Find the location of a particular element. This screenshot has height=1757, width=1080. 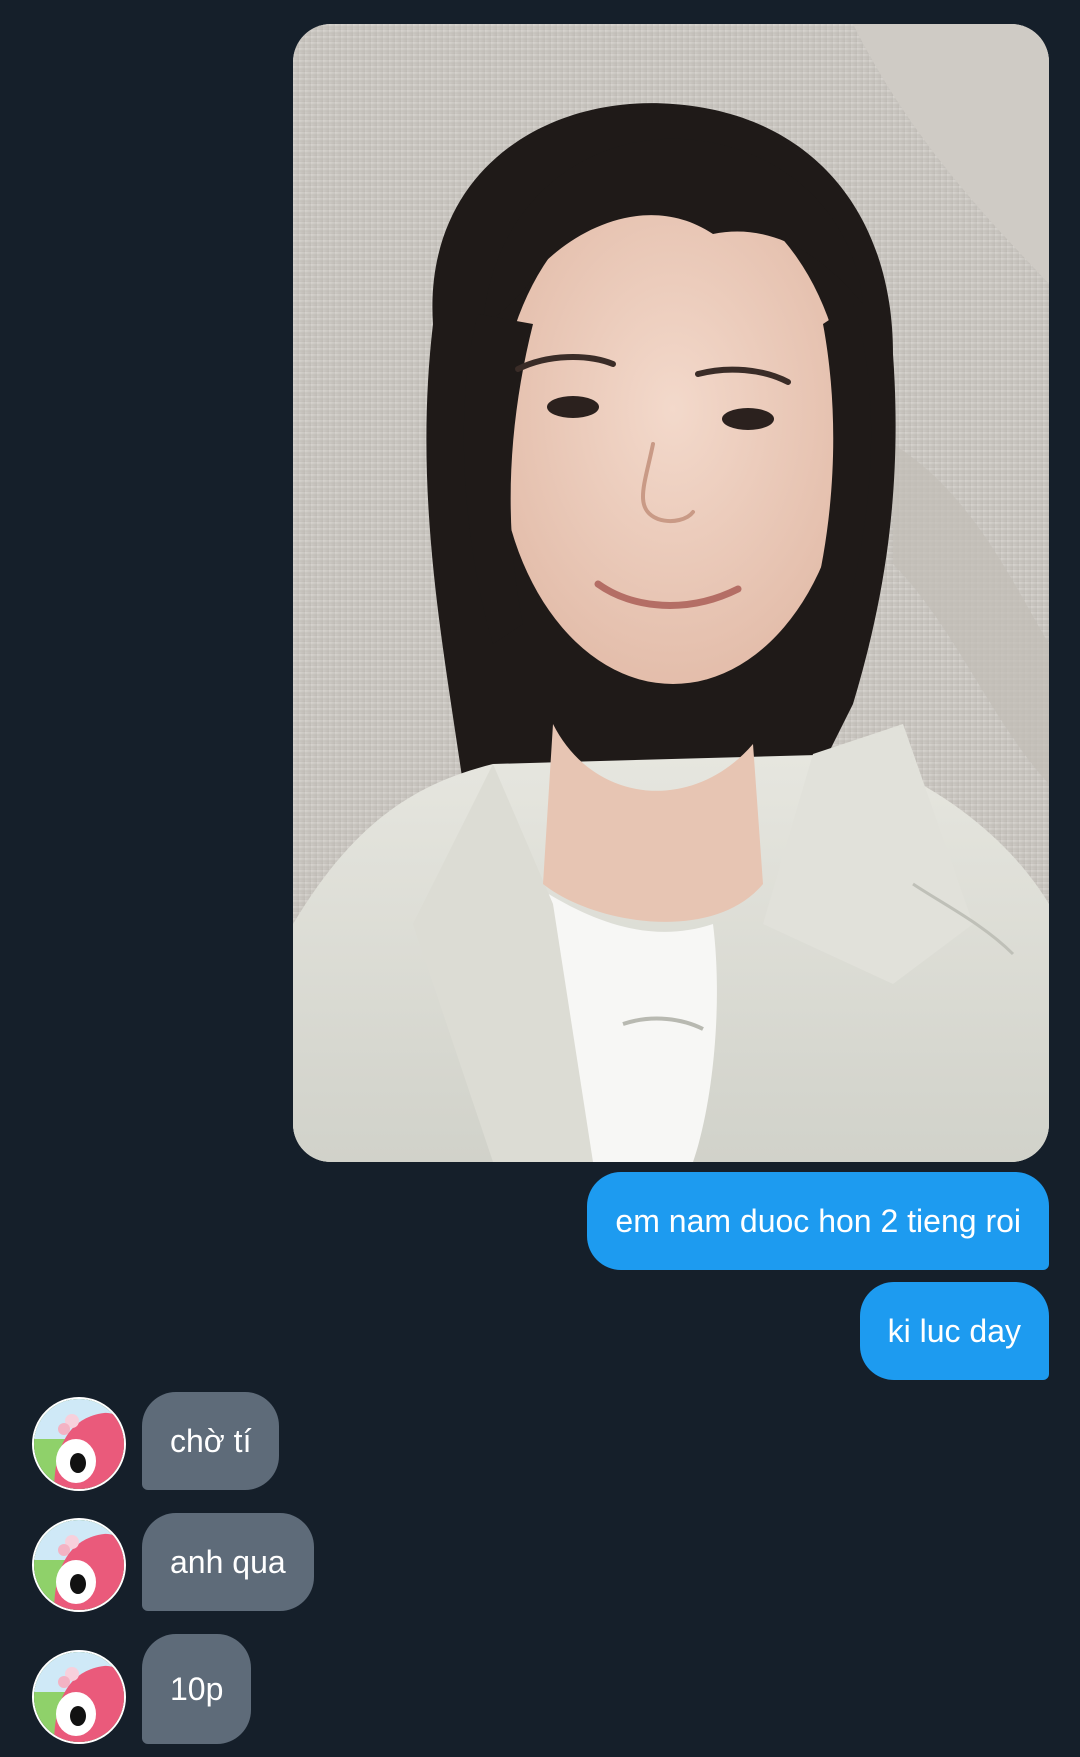

message-text: em nam duoc hon 2 tieng roi is located at coordinates (818, 1221).